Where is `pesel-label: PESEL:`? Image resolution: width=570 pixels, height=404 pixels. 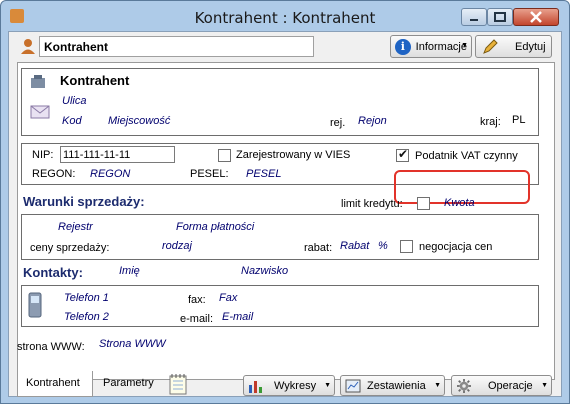 pesel-label: PESEL: is located at coordinates (209, 174).